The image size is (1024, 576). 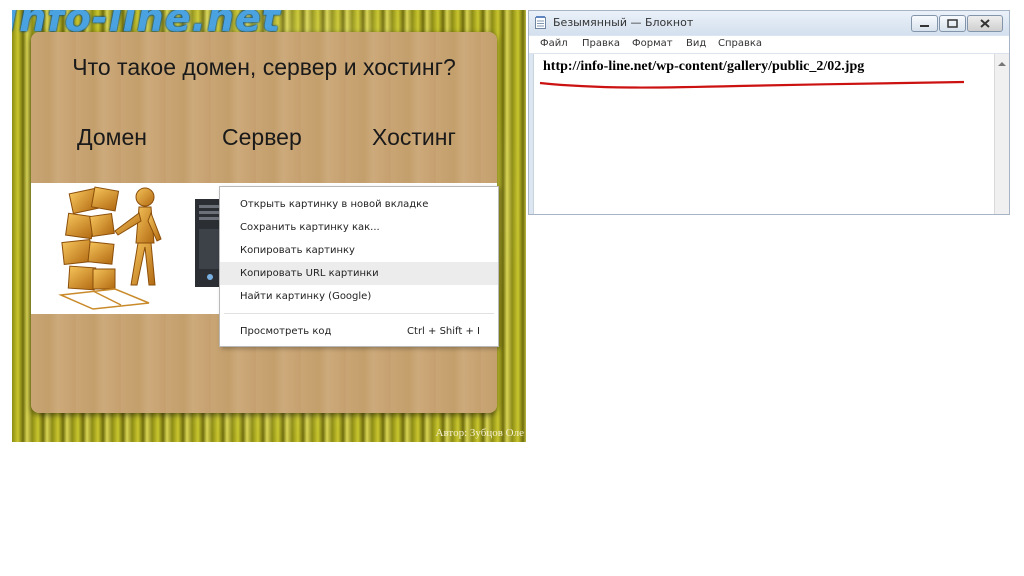 I want to click on menu-item-shortcut: Ctrl + Shift + I, so click(x=443, y=331).